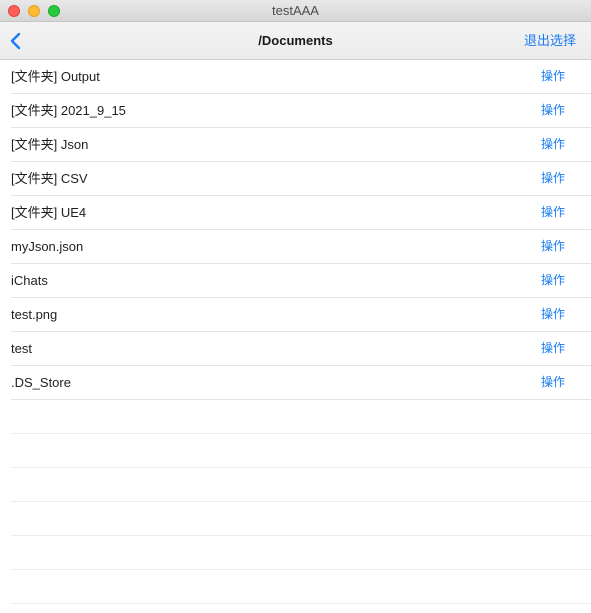 This screenshot has height=613, width=591. What do you see at coordinates (301, 247) in the screenshot?
I see `list-item: myJson.json 操作` at bounding box center [301, 247].